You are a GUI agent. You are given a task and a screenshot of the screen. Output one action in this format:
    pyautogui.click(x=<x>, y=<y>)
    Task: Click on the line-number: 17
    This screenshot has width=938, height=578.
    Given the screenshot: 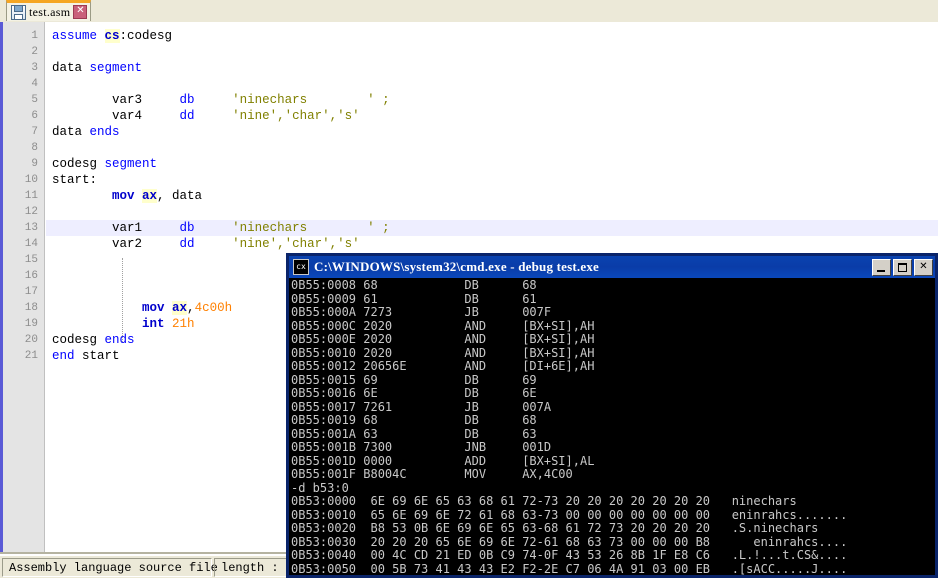 What is the action you would take?
    pyautogui.click(x=31, y=292)
    